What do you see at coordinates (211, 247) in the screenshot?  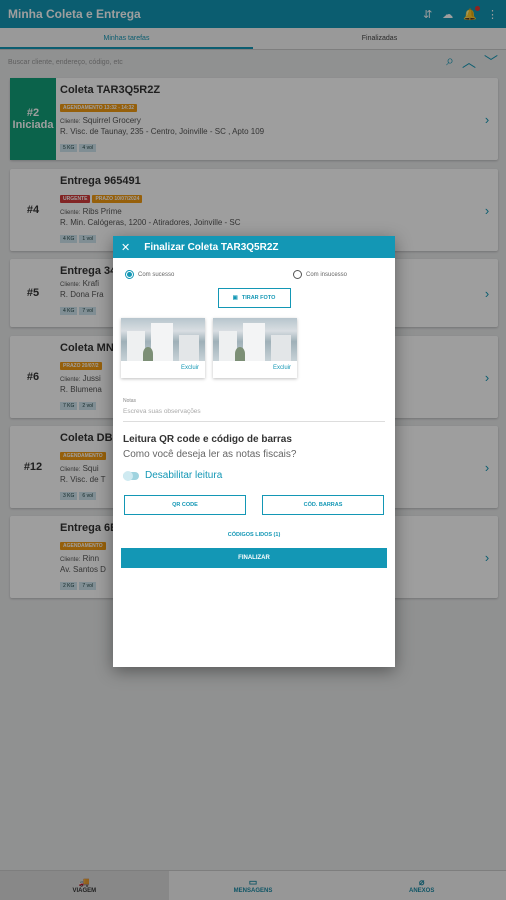 I see `dialog-title: Finalizar Coleta TAR3Q5R2Z` at bounding box center [211, 247].